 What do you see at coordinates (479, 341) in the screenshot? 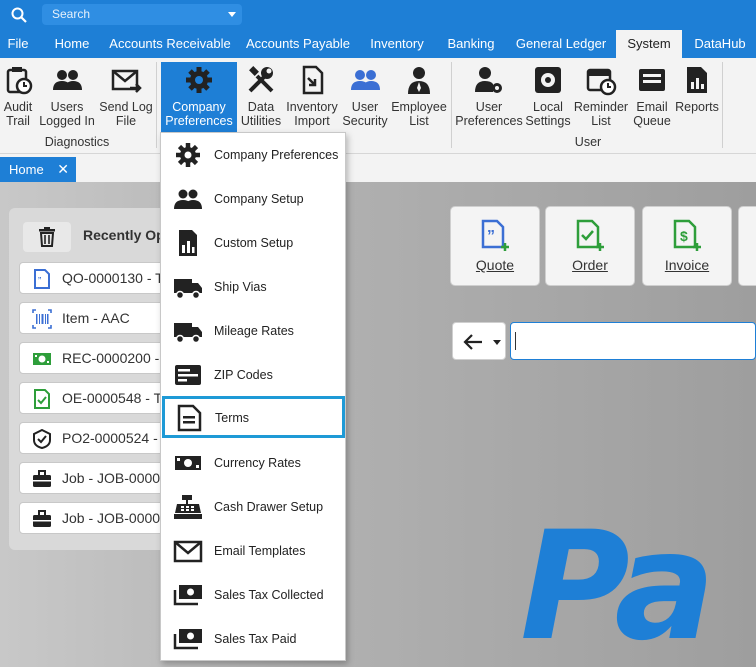
I see `back-navigation-button` at bounding box center [479, 341].